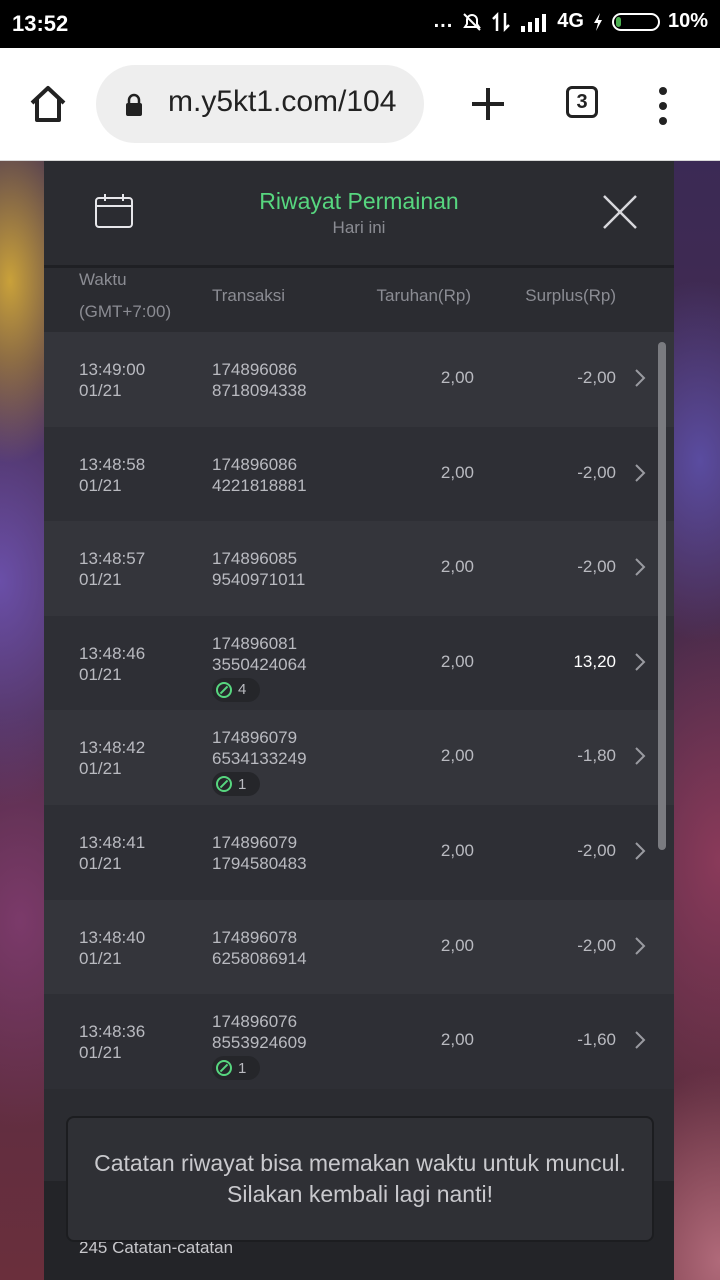  What do you see at coordinates (662, 596) in the screenshot?
I see `scrollbar` at bounding box center [662, 596].